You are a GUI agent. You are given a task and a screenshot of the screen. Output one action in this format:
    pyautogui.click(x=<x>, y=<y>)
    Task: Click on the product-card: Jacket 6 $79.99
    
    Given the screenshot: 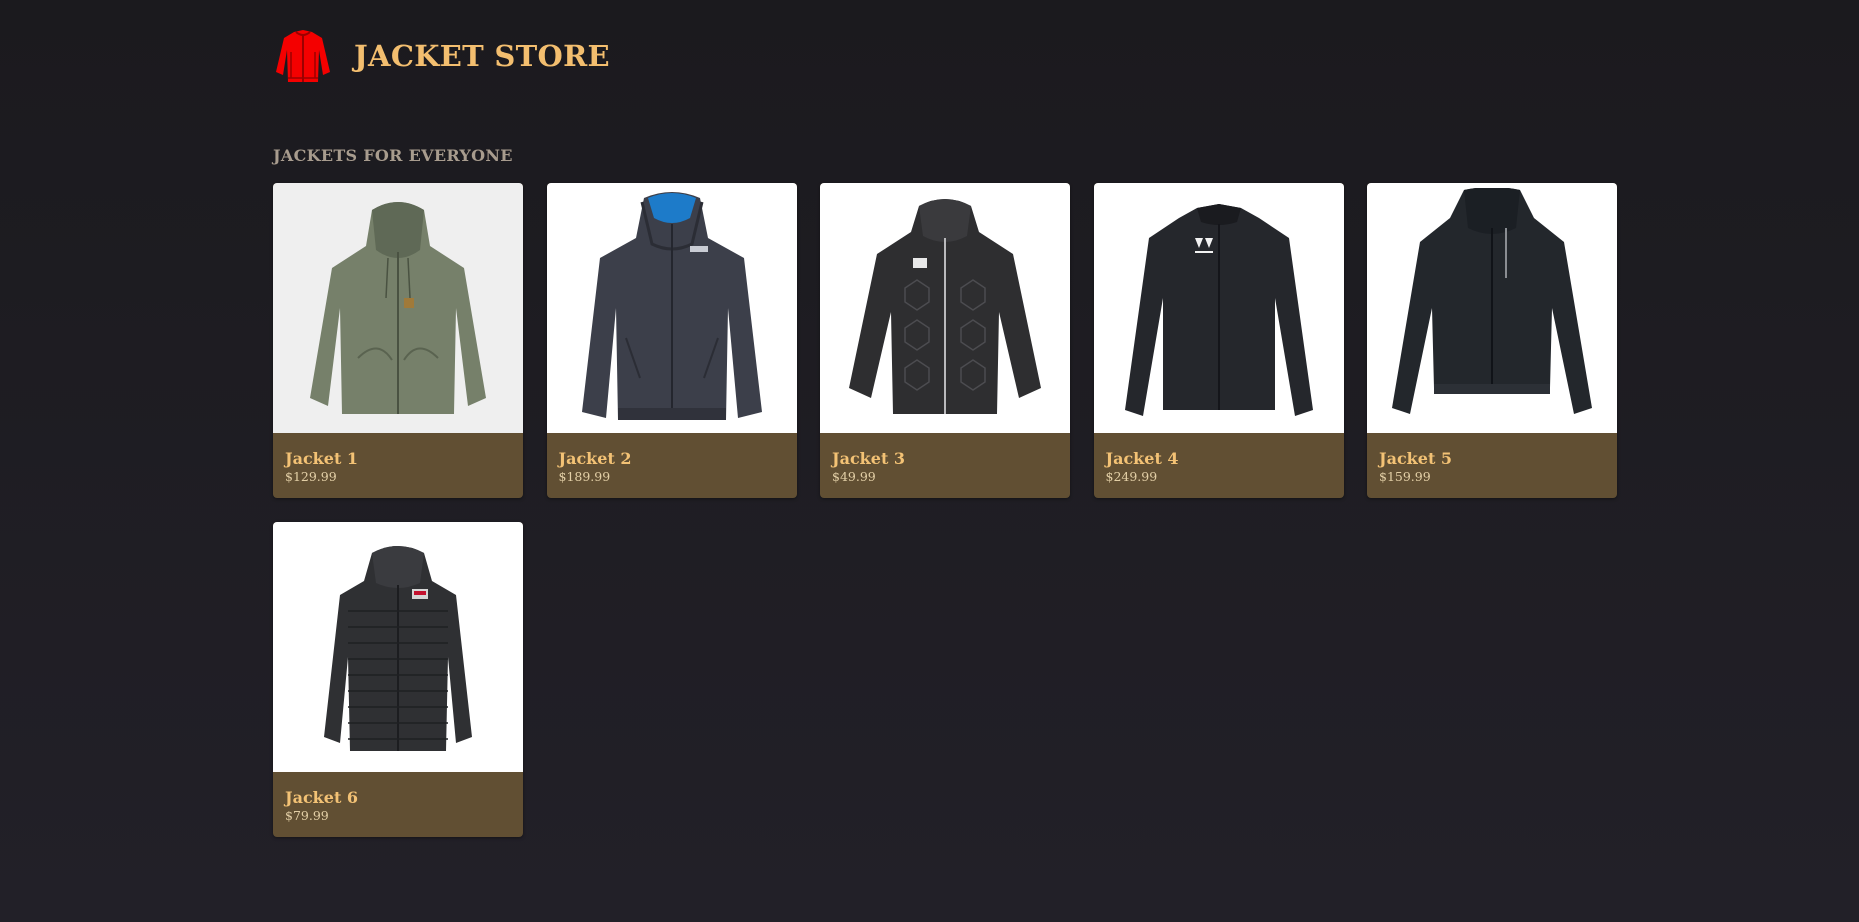 What is the action you would take?
    pyautogui.click(x=398, y=679)
    